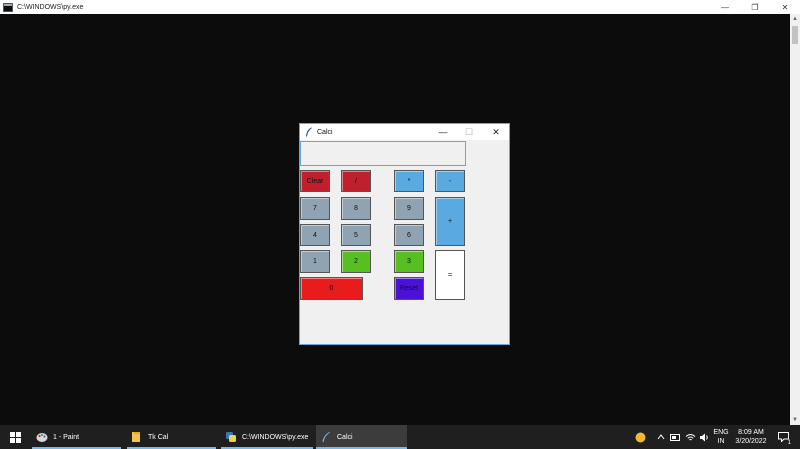 The height and width of the screenshot is (449, 800). What do you see at coordinates (345, 437) in the screenshot?
I see `taskbar-item-label: Calci` at bounding box center [345, 437].